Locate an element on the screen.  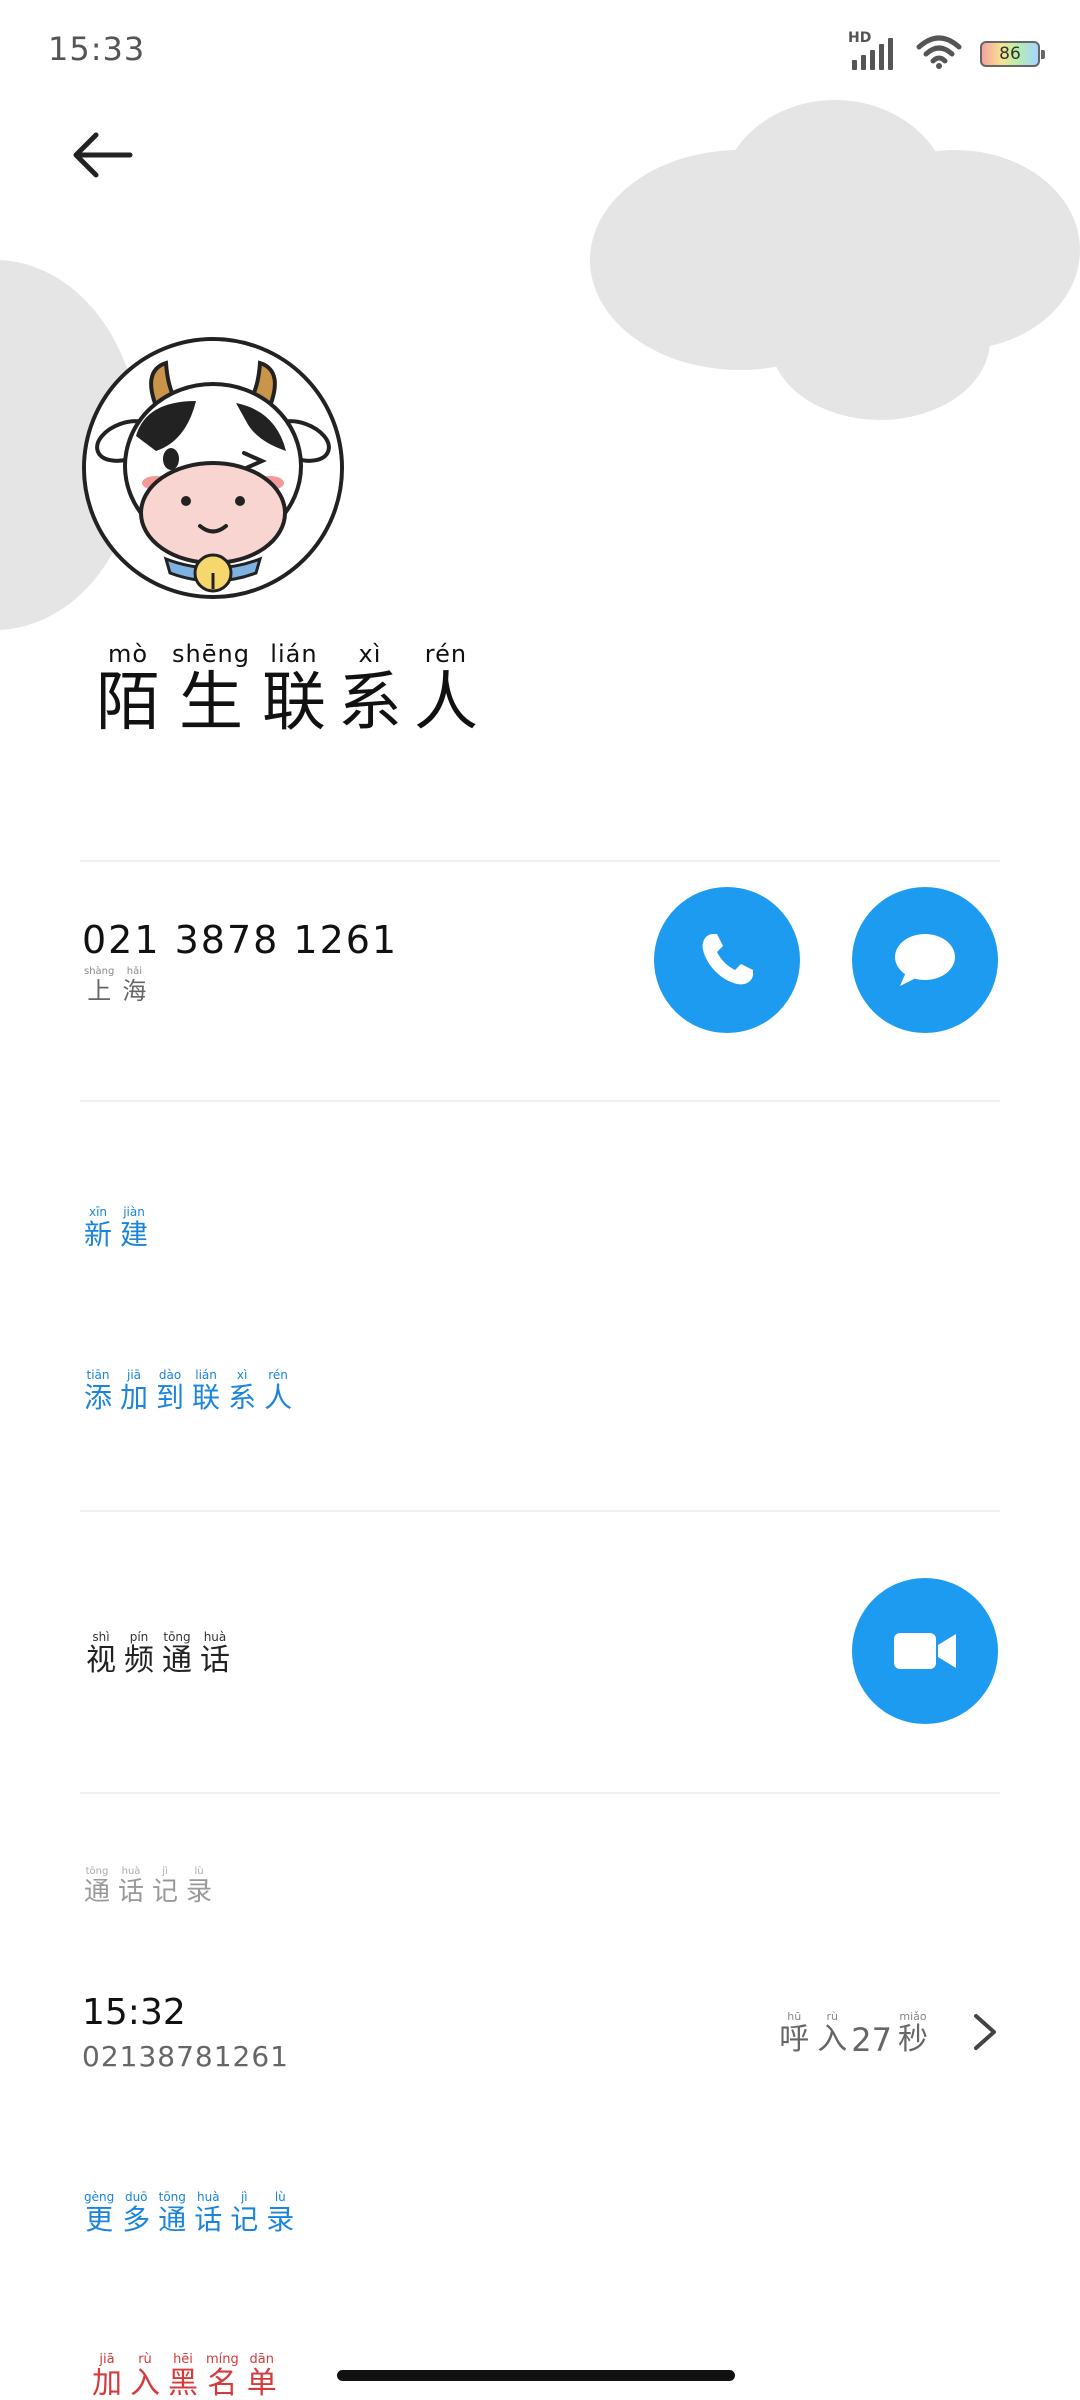
add-to-blacklist-button: jiā 加 rù 入 hēi 黑 míng 名 dān 单 is located at coordinates (188, 2376).